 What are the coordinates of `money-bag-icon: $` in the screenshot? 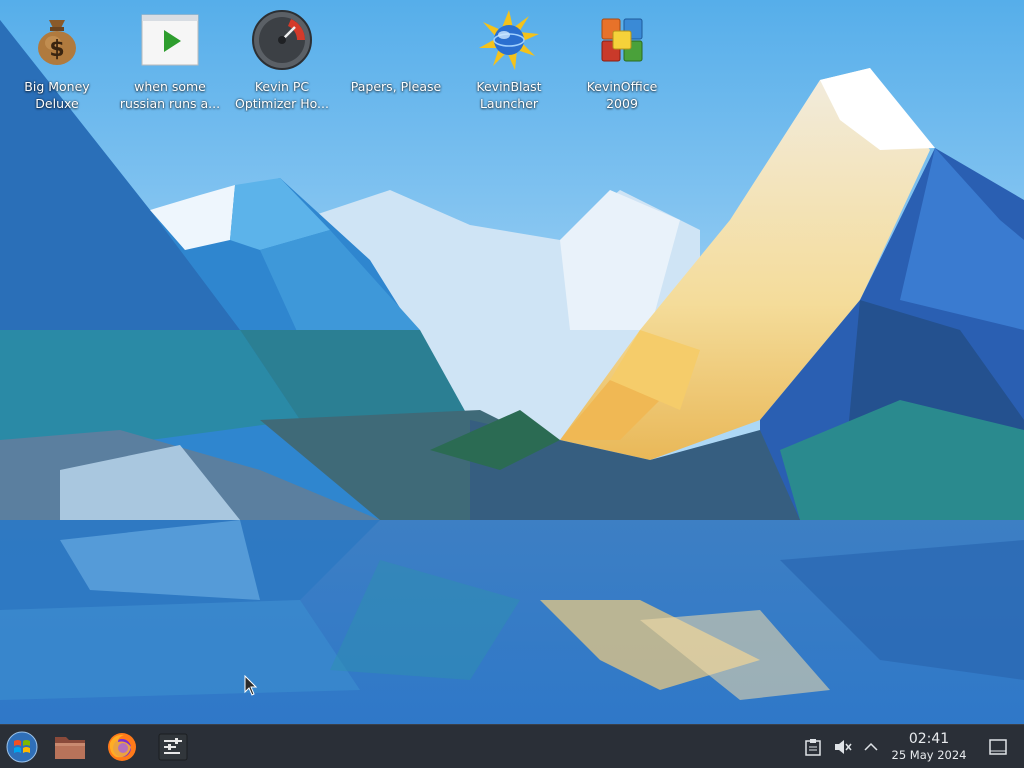 It's located at (57, 40).